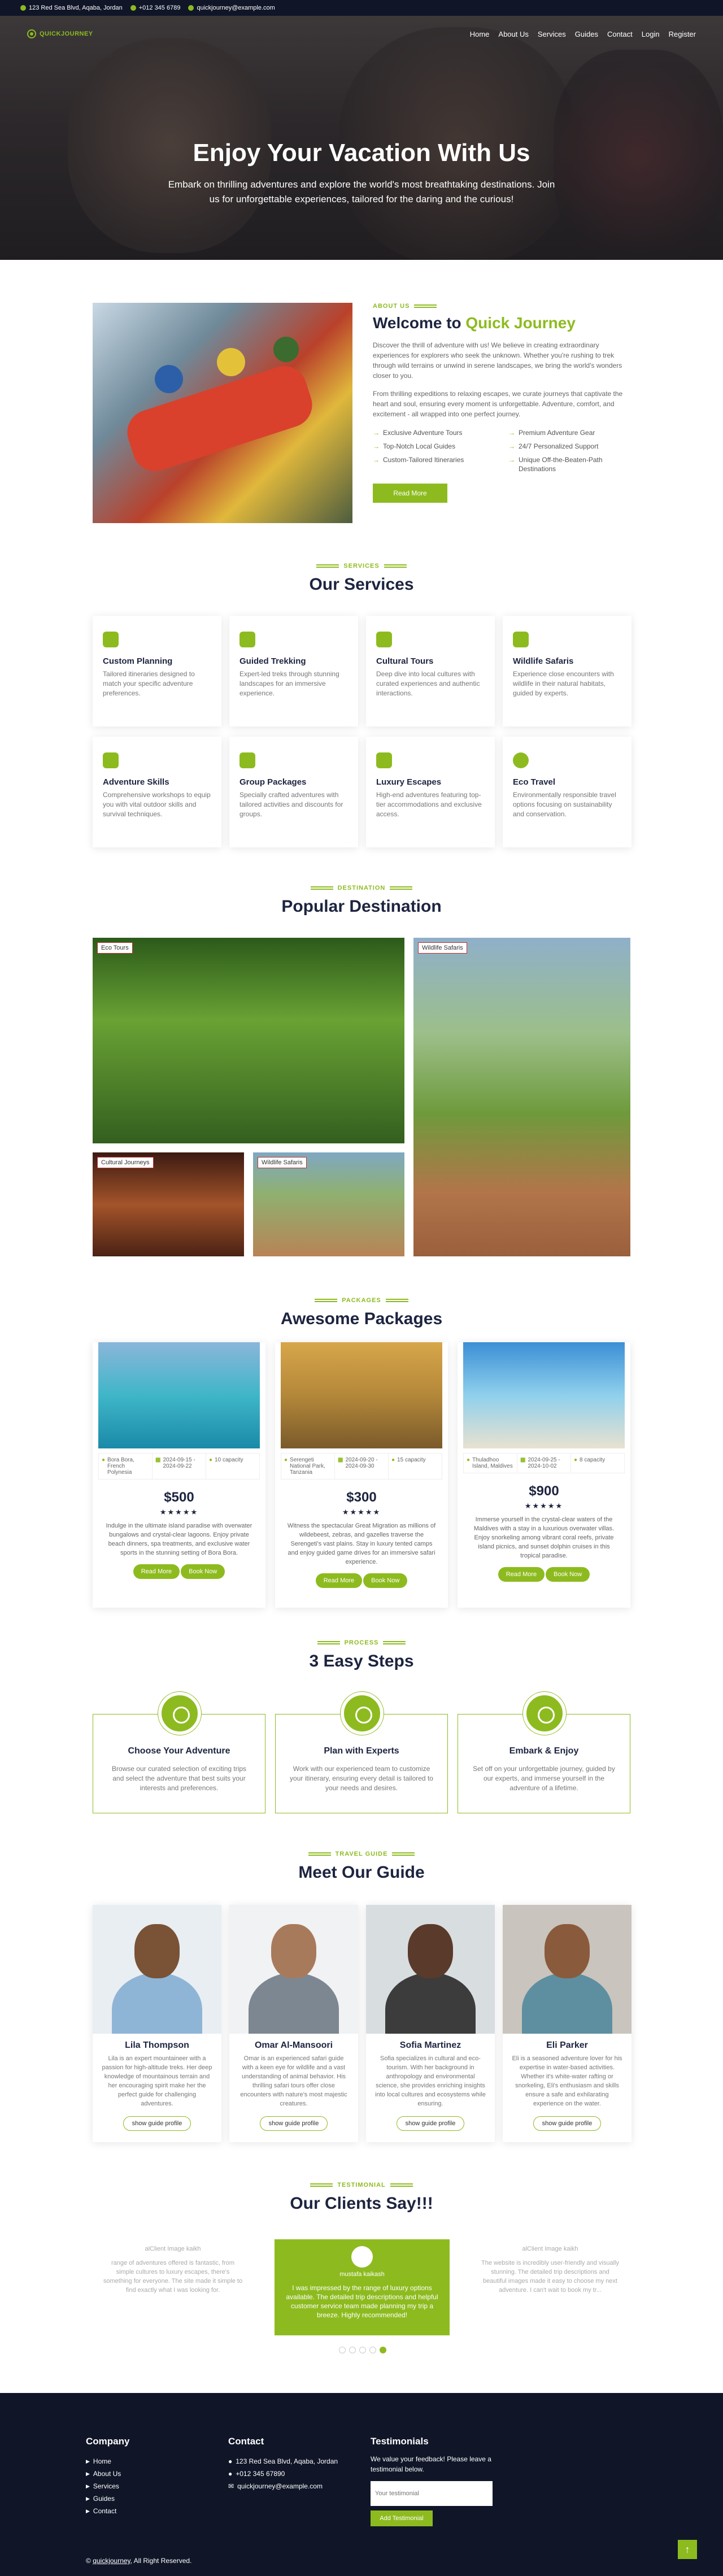  What do you see at coordinates (553, 446) in the screenshot?
I see `feature-item: → 24/7 Personalized Support` at bounding box center [553, 446].